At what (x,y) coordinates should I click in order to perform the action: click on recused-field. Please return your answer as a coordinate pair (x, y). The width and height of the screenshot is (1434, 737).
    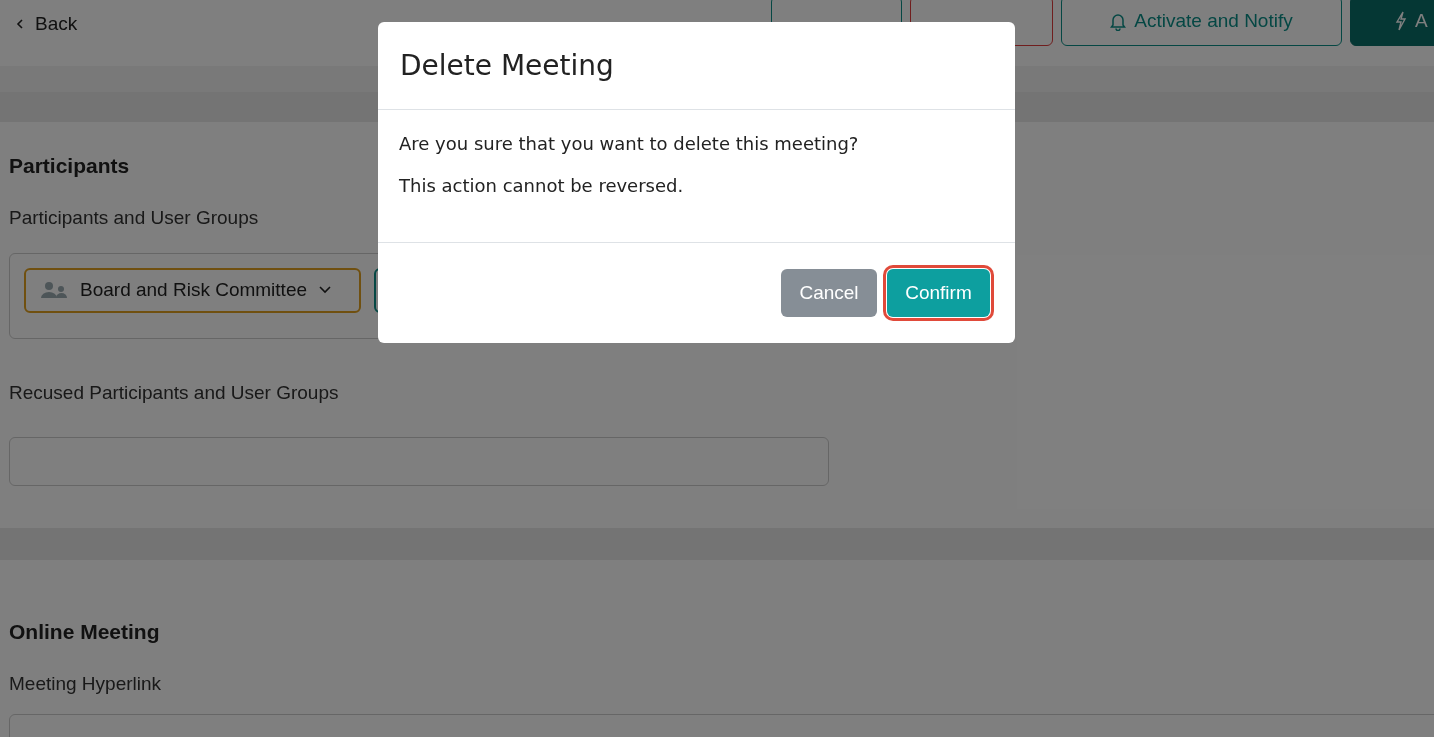
    Looking at the image, I should click on (419, 461).